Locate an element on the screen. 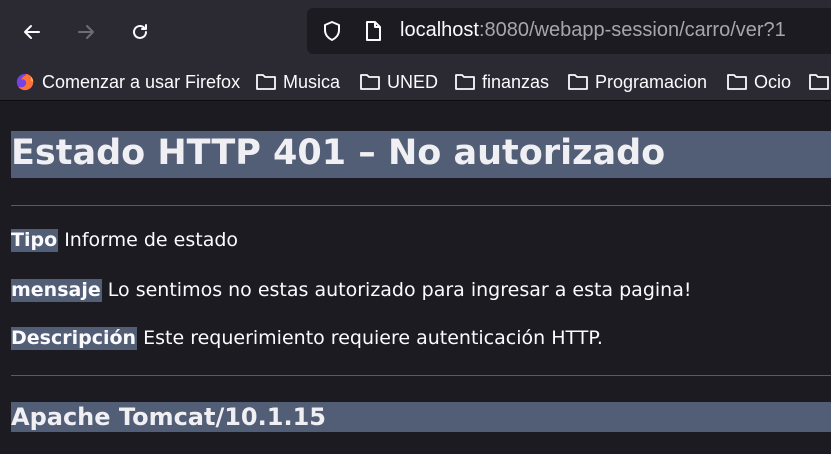 The image size is (831, 454). bookmark-folder-finanzas: finanzas is located at coordinates (501, 82).